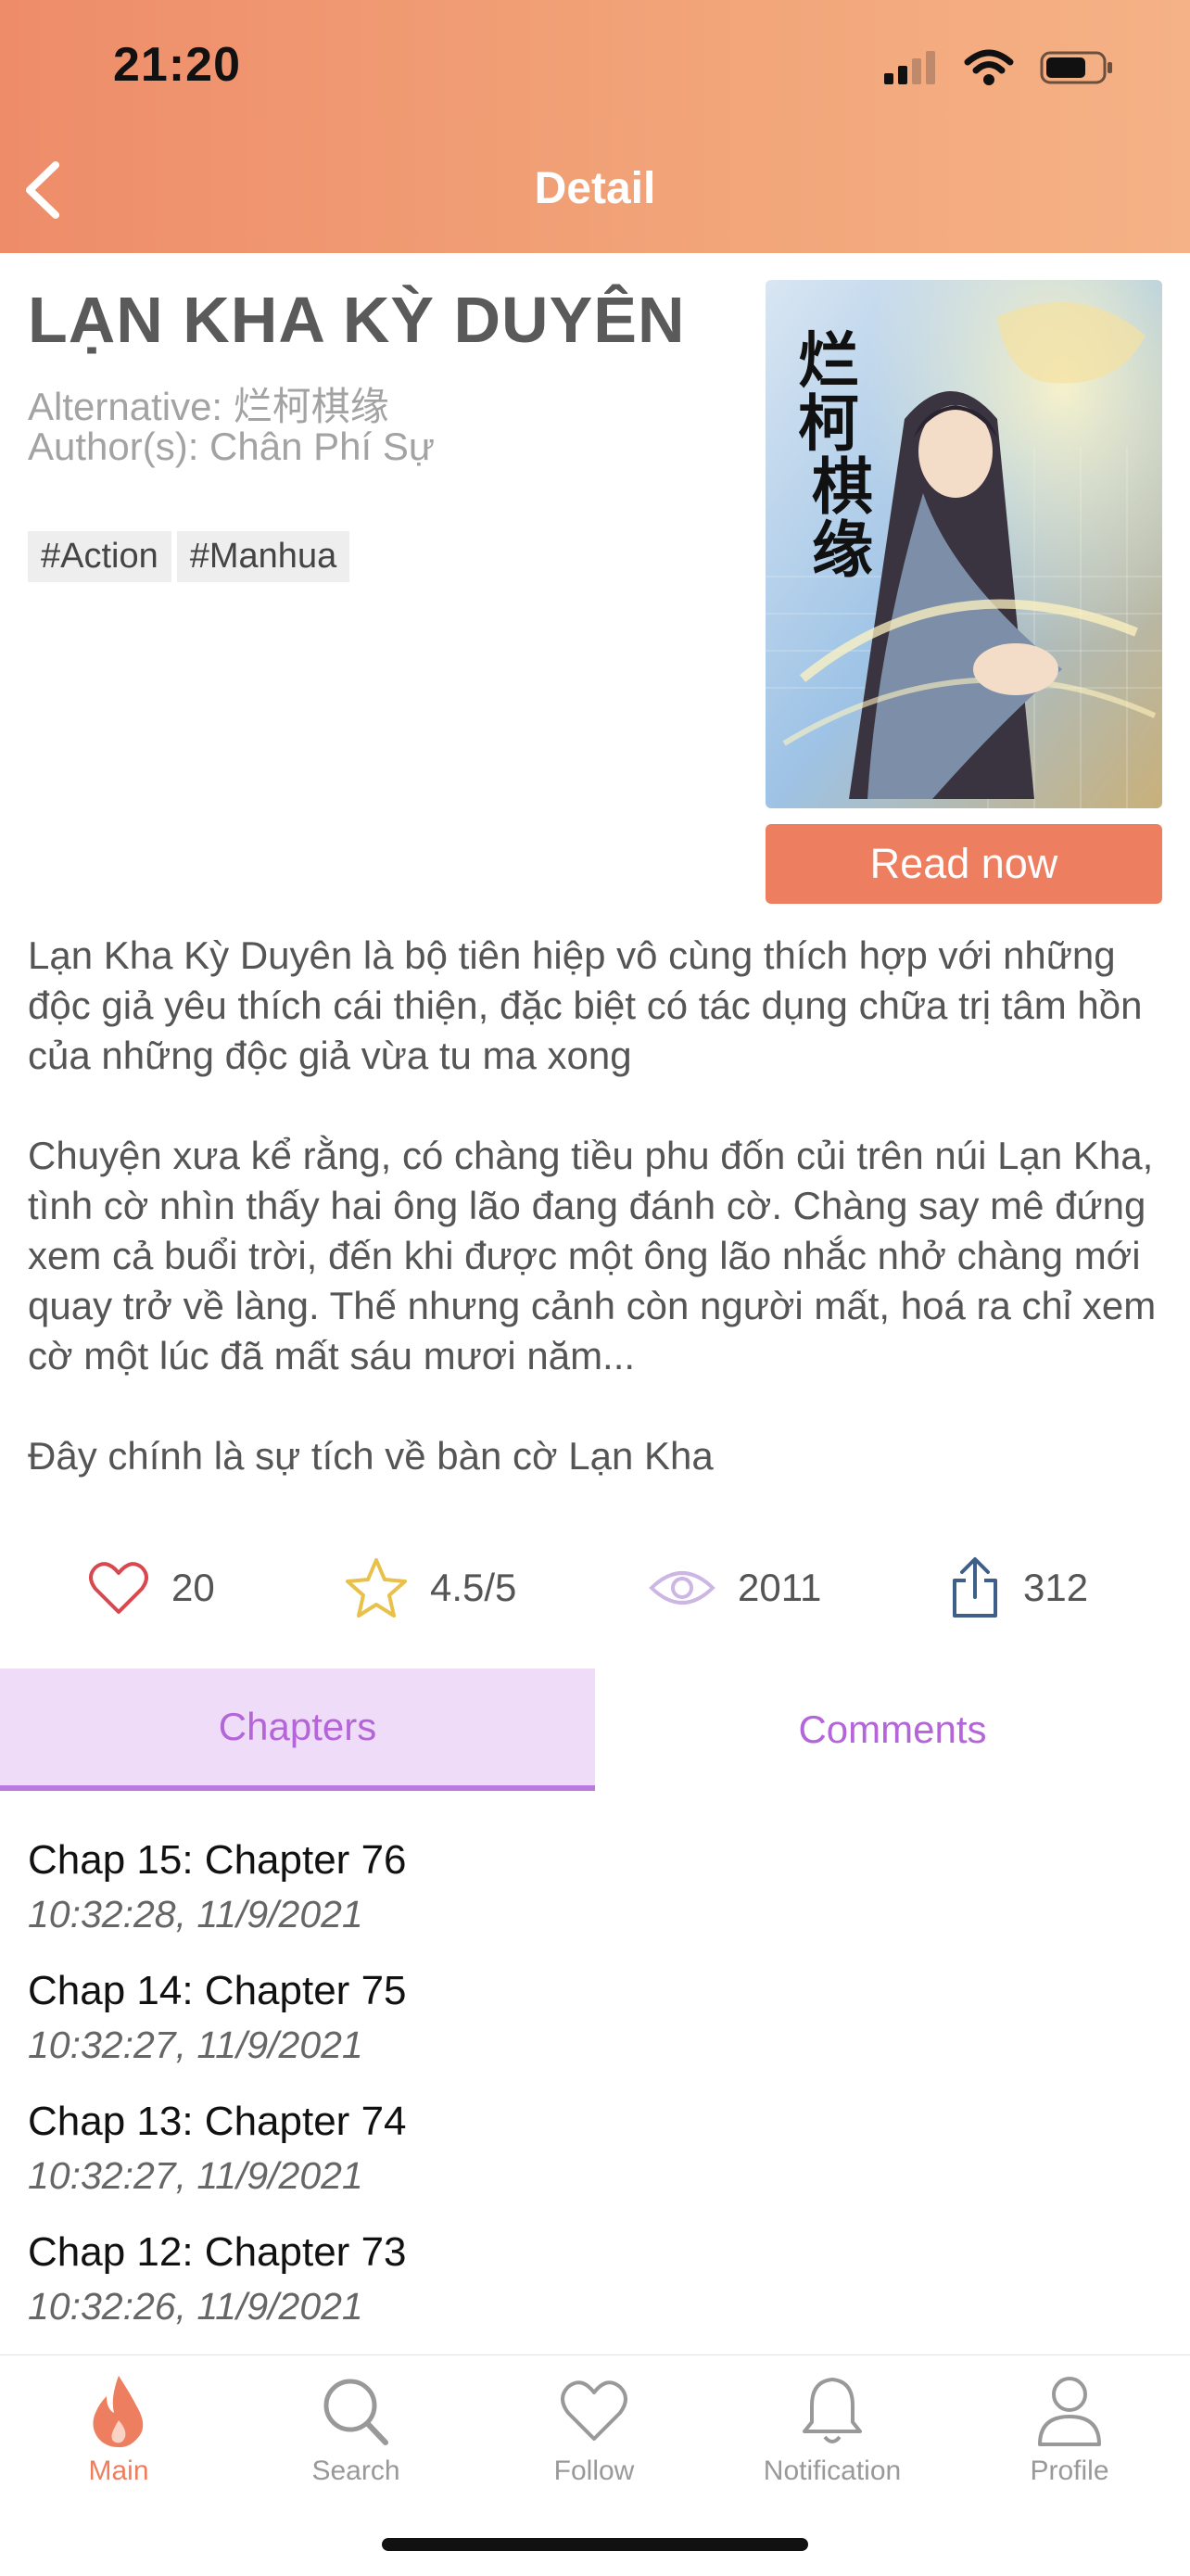 The height and width of the screenshot is (2576, 1190). Describe the element at coordinates (1076, 67) in the screenshot. I see `battery-icon` at that location.